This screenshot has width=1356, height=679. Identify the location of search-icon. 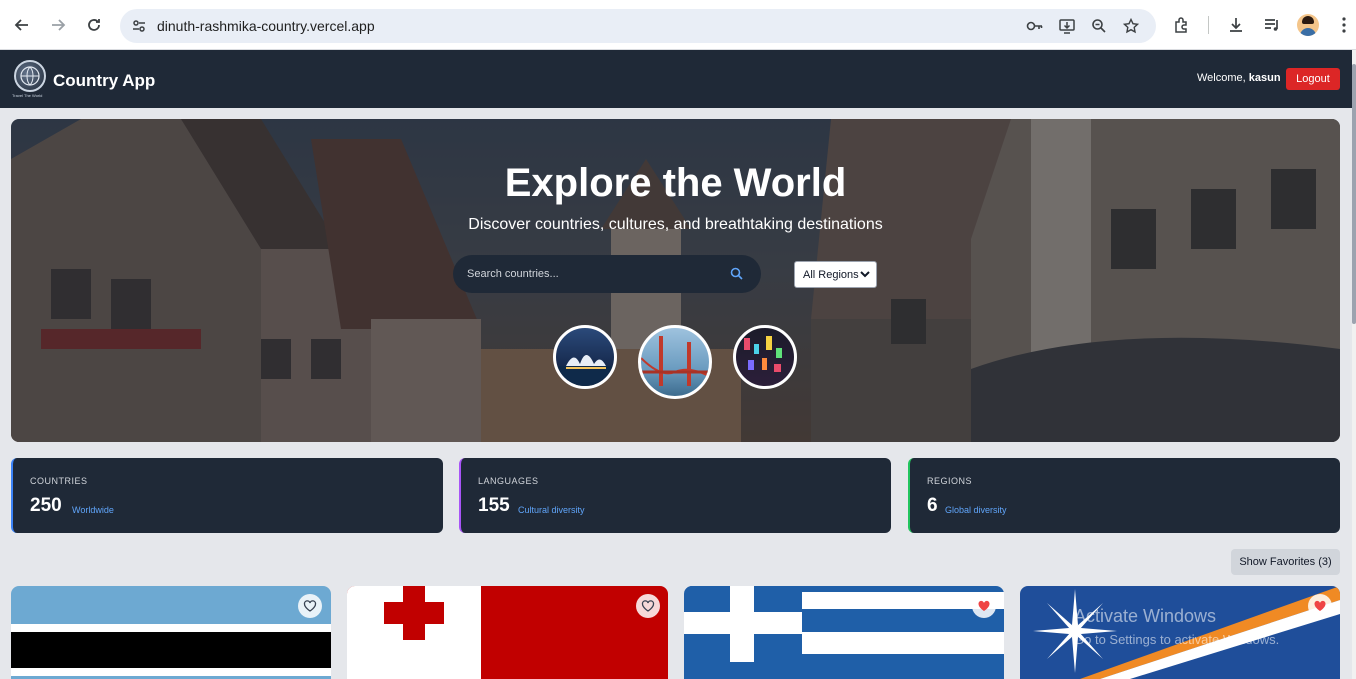
(737, 274).